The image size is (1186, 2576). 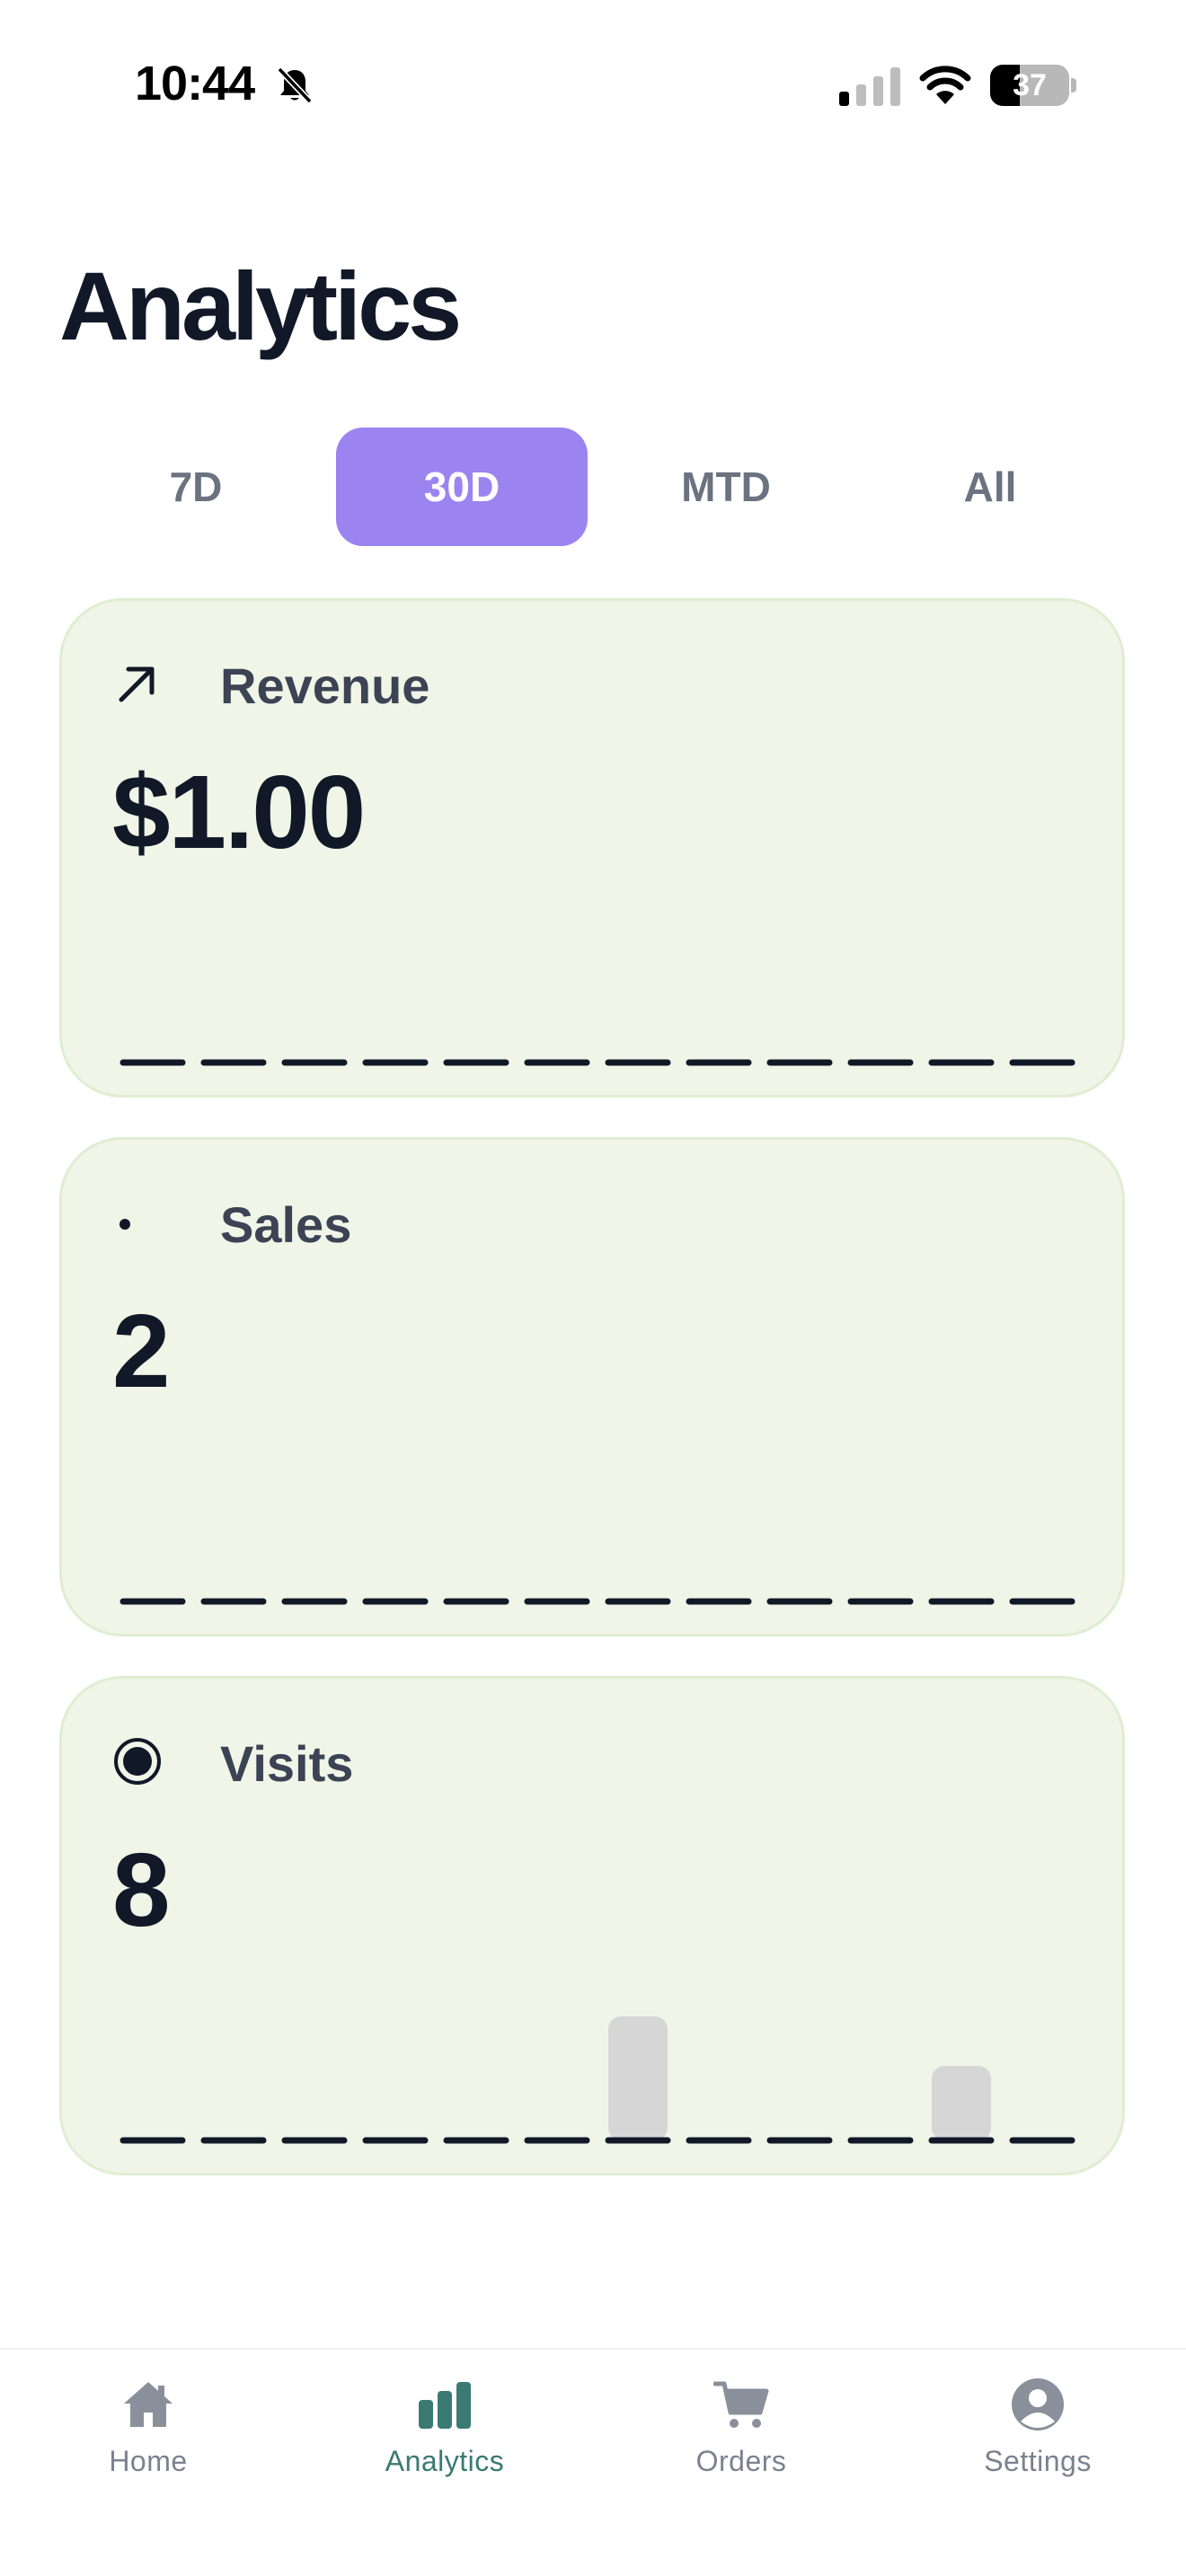 I want to click on status-time: 10:44, so click(x=195, y=83).